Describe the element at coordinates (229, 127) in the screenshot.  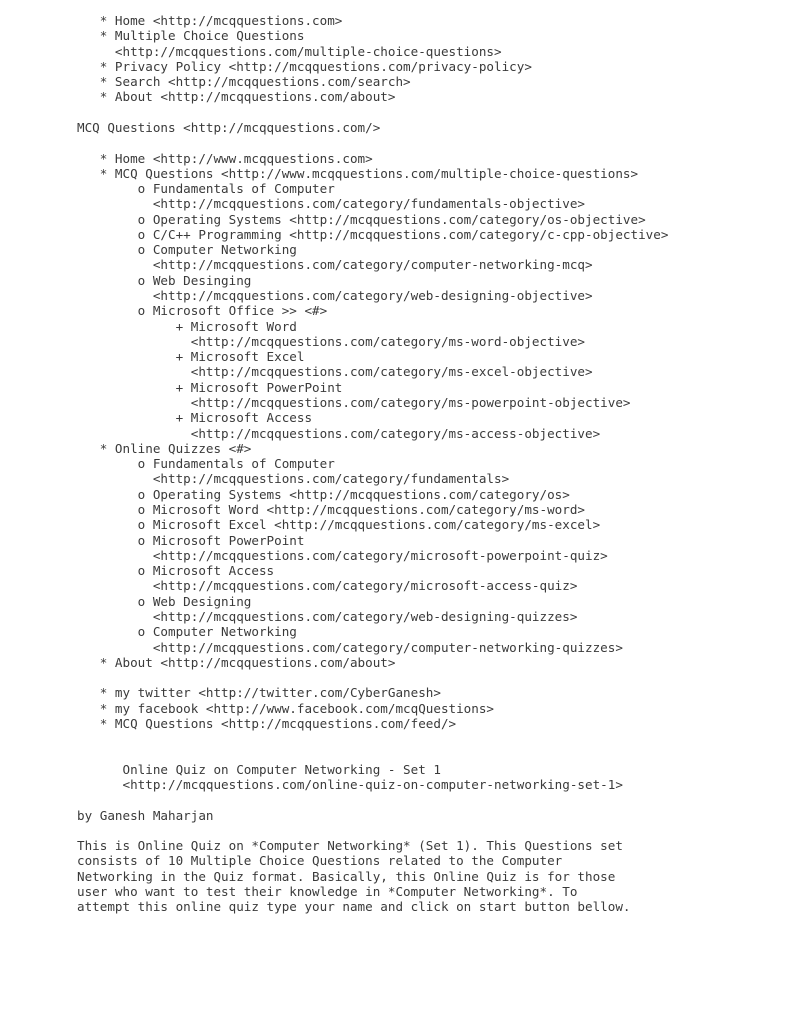
I see `text-line: MCQ Questions <http://mcqquestions.com/>` at that location.